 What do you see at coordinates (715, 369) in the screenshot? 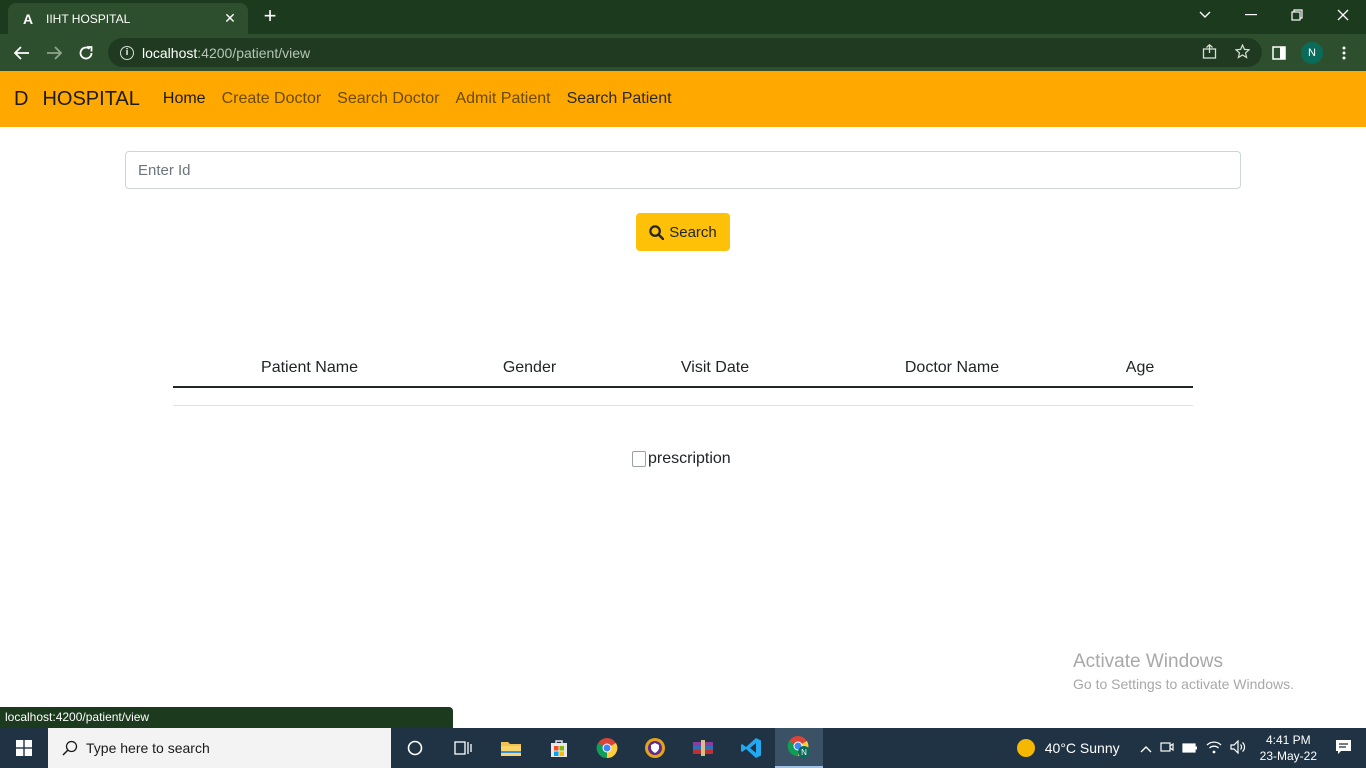
I see `col-visit-date: Visit Date` at bounding box center [715, 369].